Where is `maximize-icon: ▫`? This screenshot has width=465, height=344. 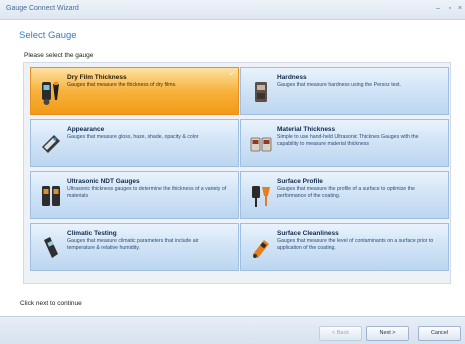
maximize-icon: ▫ is located at coordinates (450, 9).